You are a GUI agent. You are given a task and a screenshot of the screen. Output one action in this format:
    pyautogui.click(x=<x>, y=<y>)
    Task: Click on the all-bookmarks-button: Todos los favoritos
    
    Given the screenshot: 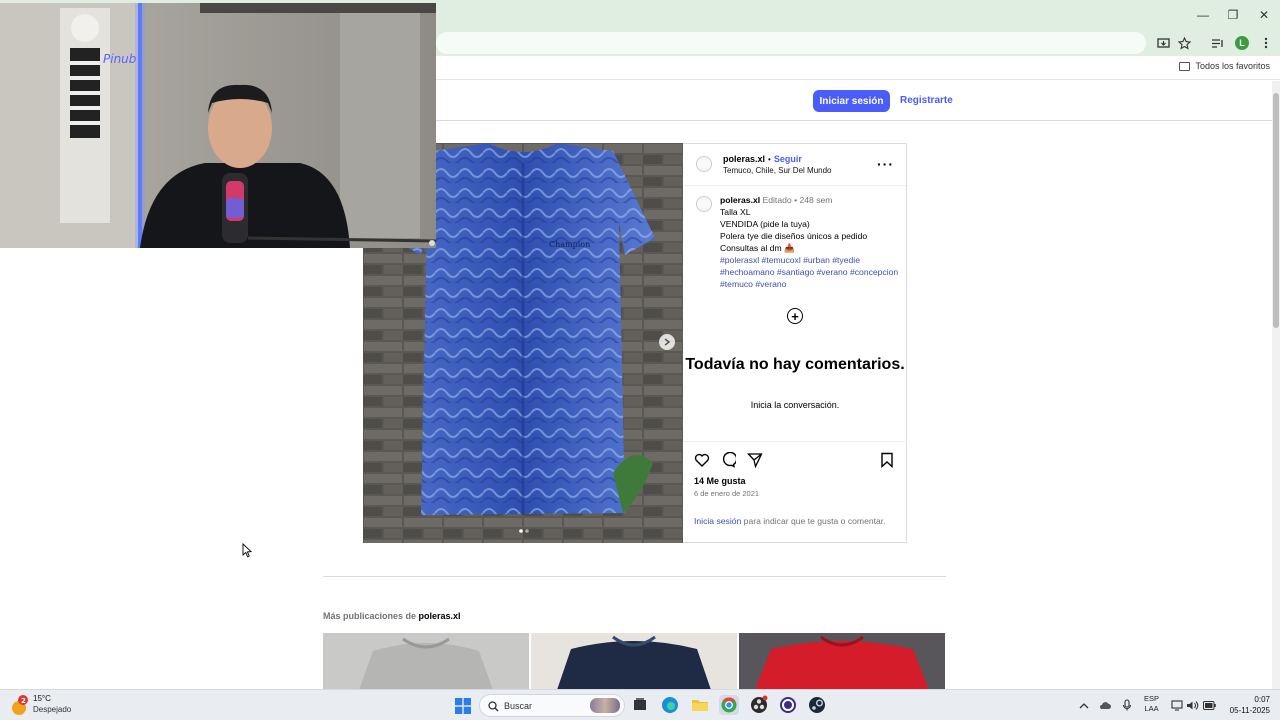 What is the action you would take?
    pyautogui.click(x=1224, y=66)
    